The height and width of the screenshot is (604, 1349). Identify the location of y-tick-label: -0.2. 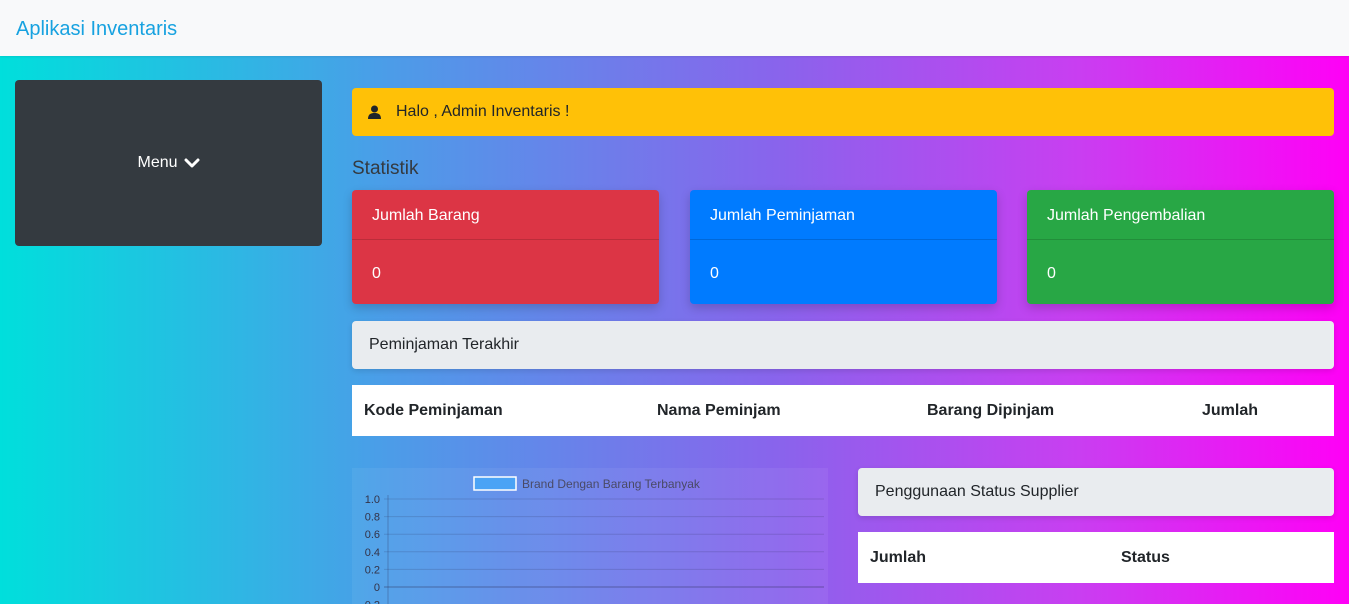
(370, 602).